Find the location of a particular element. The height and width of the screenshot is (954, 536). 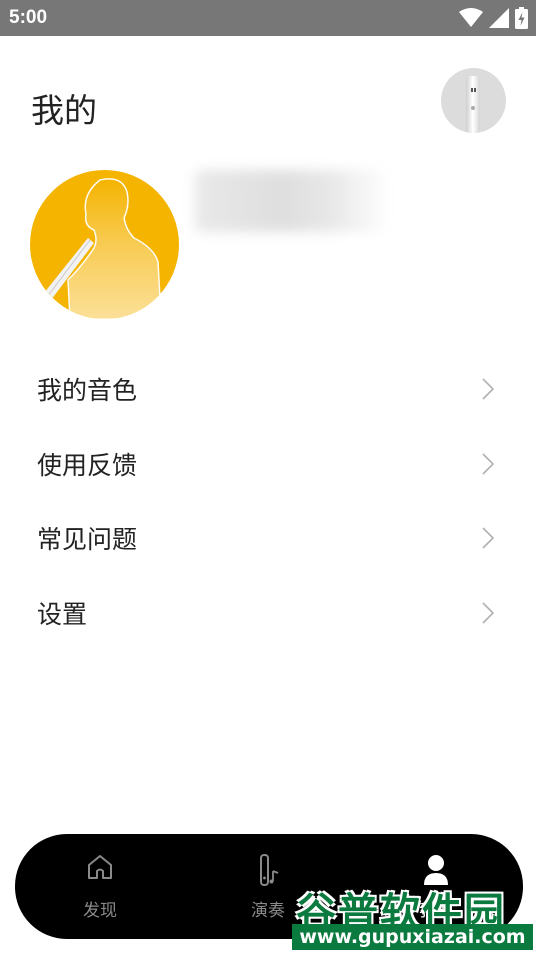

status-time: 5:00 is located at coordinates (28, 17).